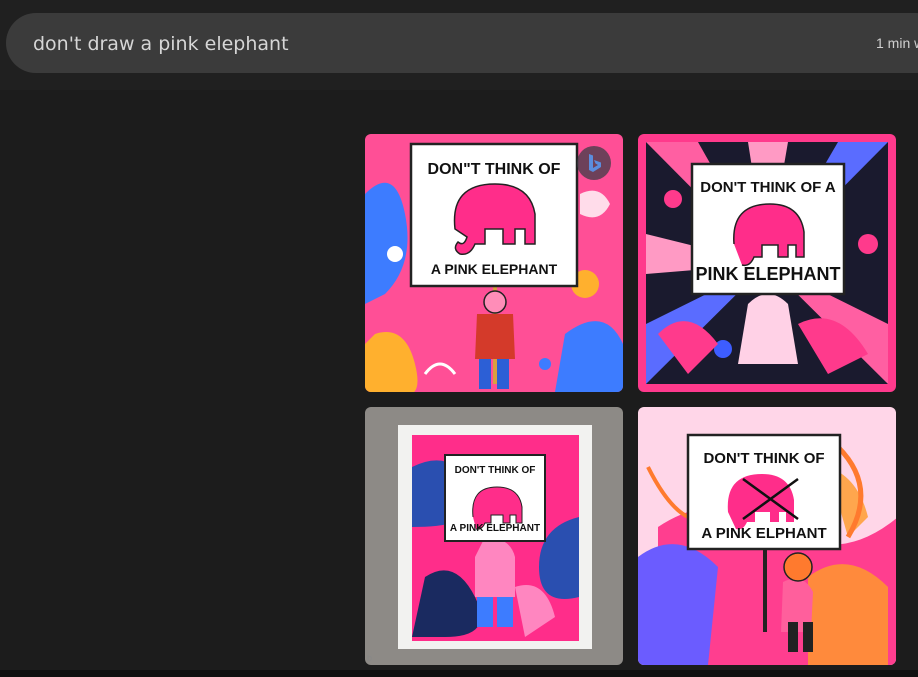  I want to click on image-2-illustration: DON'T THINK OF A PINK ELEPHANT, so click(767, 263).